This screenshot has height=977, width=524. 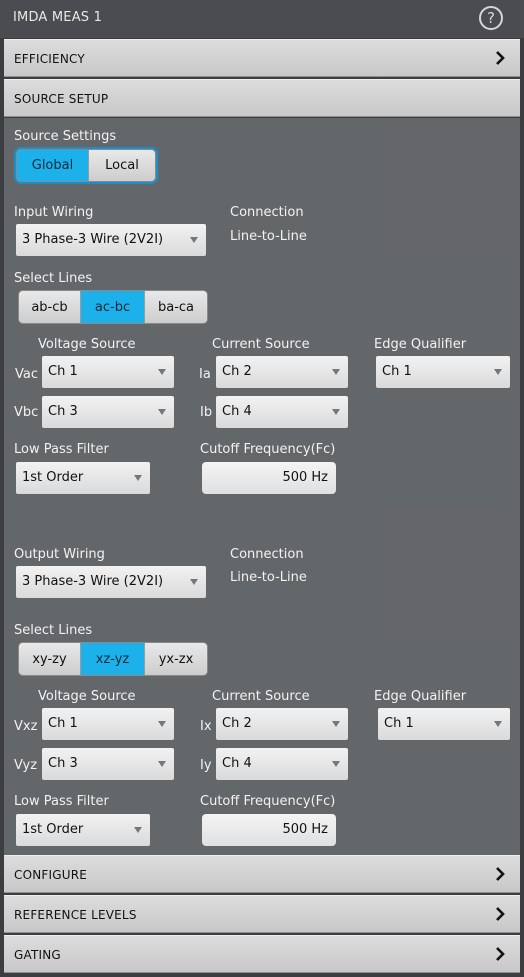 I want to click on output-v2-label: Vyz, so click(x=26, y=765).